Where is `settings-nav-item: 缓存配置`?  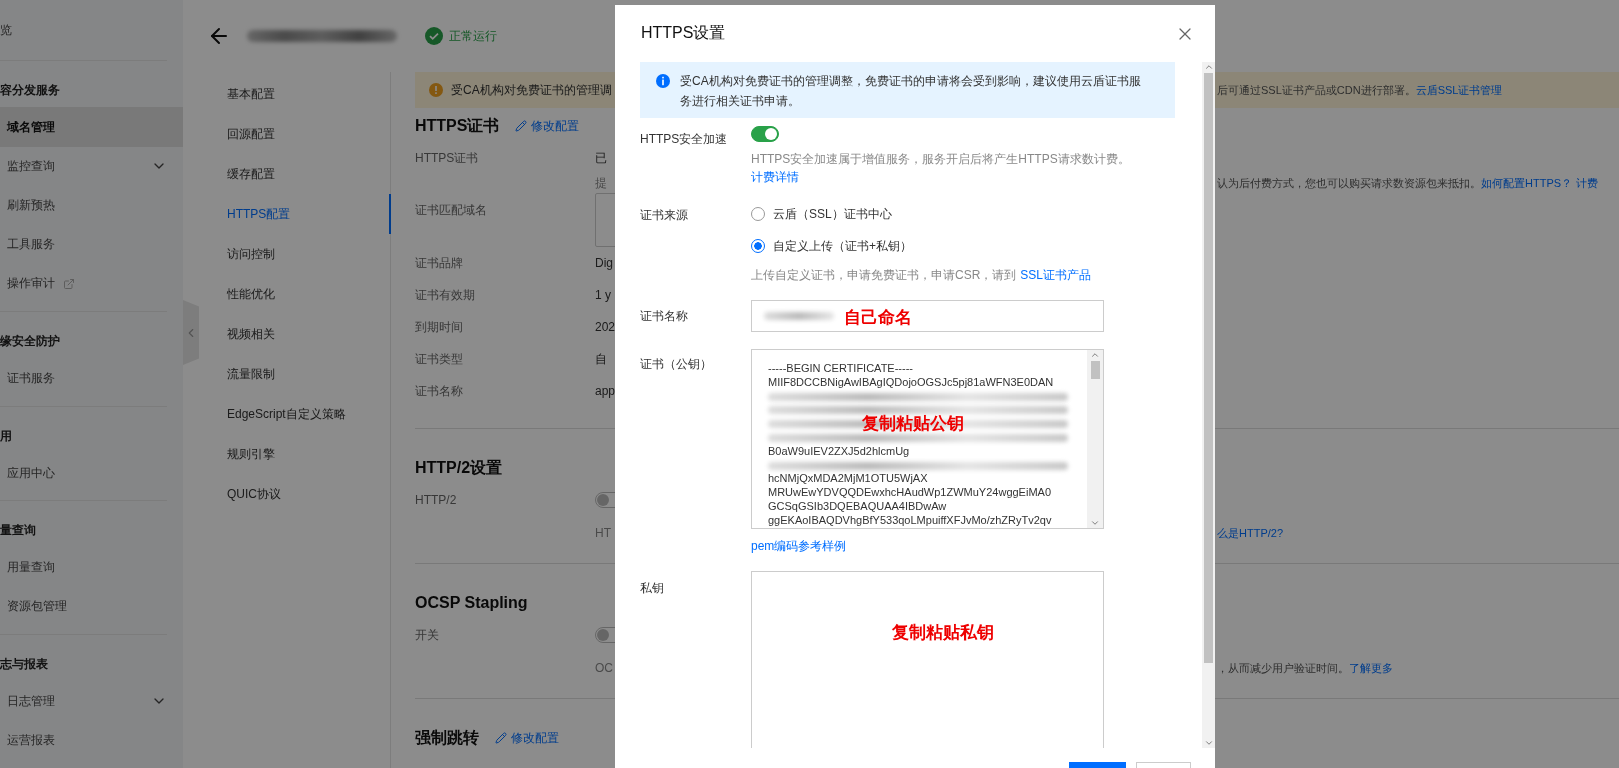
settings-nav-item: 缓存配置 is located at coordinates (295, 174).